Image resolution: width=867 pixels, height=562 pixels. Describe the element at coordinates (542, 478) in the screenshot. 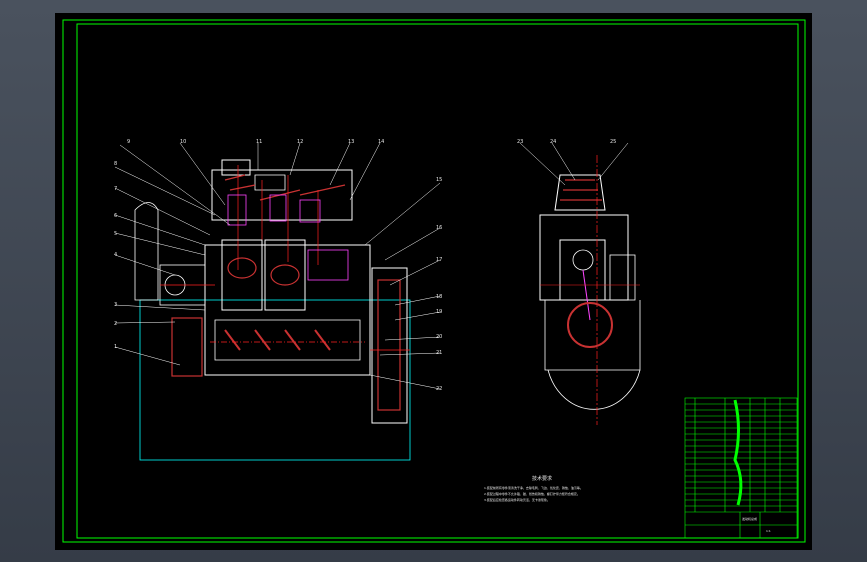

I see `tech-notes-title: 技术要求` at that location.